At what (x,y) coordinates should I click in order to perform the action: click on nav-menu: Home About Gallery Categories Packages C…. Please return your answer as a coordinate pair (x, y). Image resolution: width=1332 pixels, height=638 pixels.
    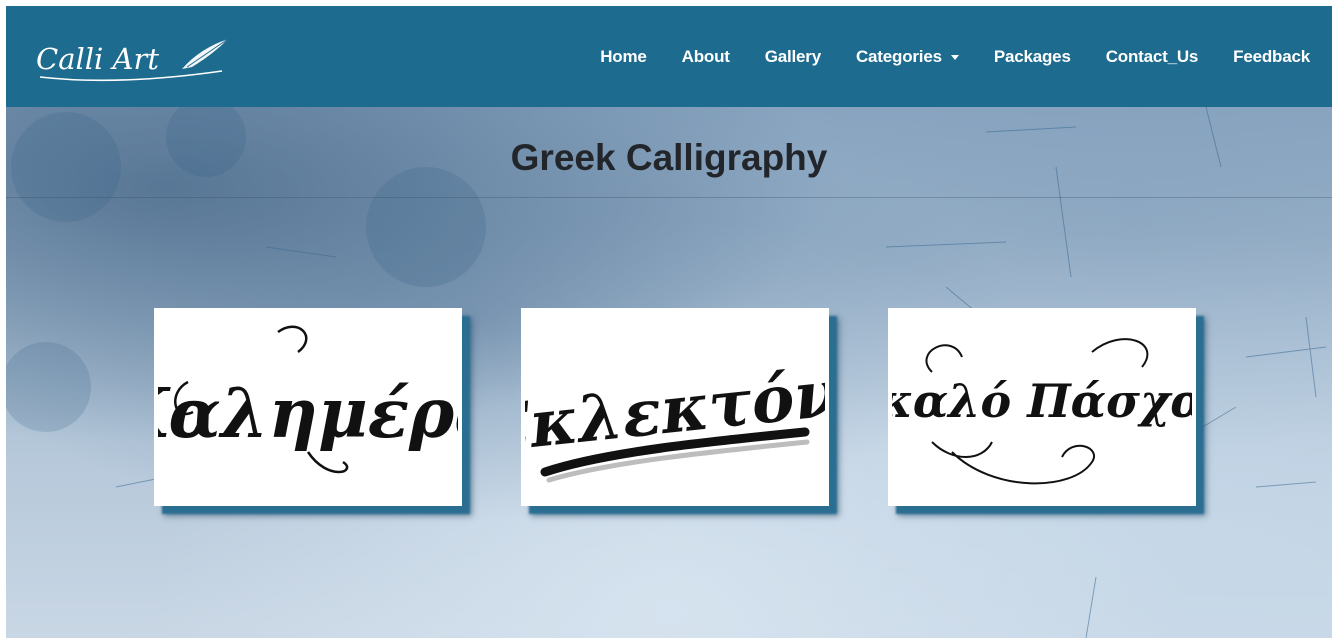
    Looking at the image, I should click on (937, 57).